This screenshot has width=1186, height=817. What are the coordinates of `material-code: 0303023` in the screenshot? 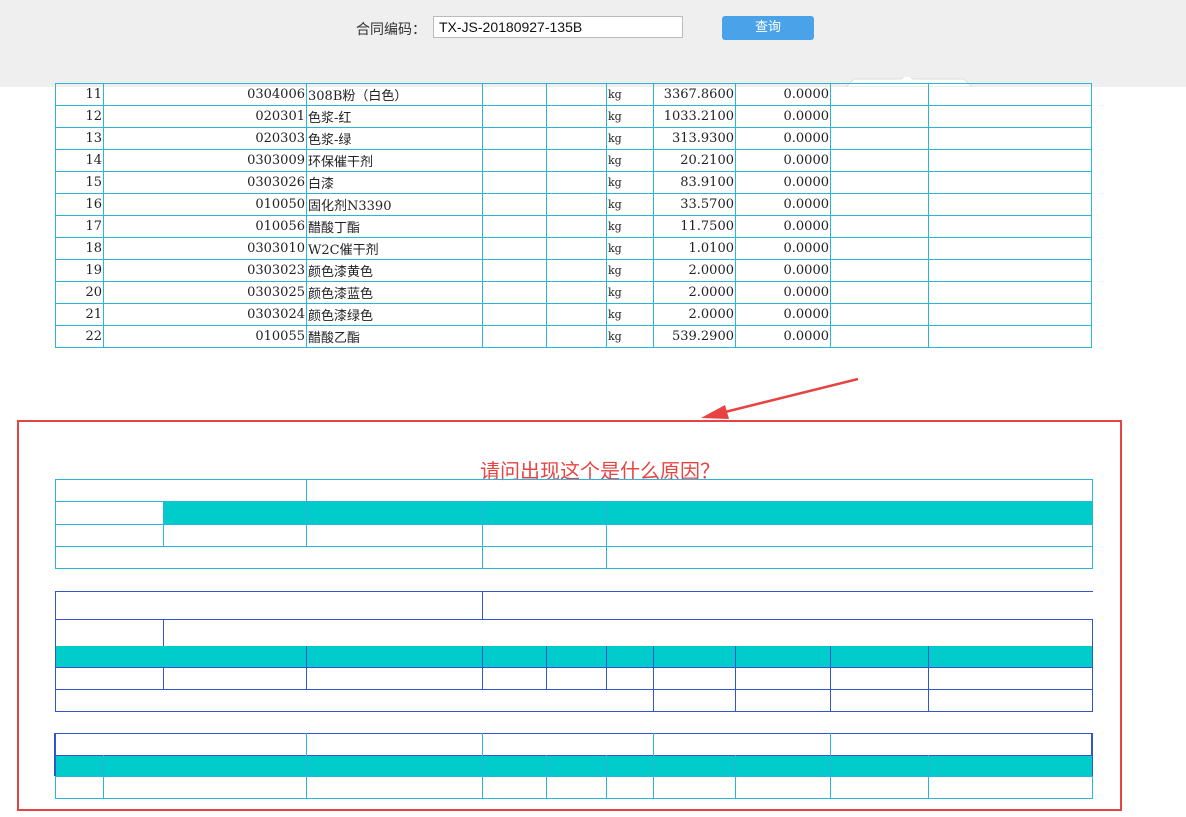 It's located at (205, 270).